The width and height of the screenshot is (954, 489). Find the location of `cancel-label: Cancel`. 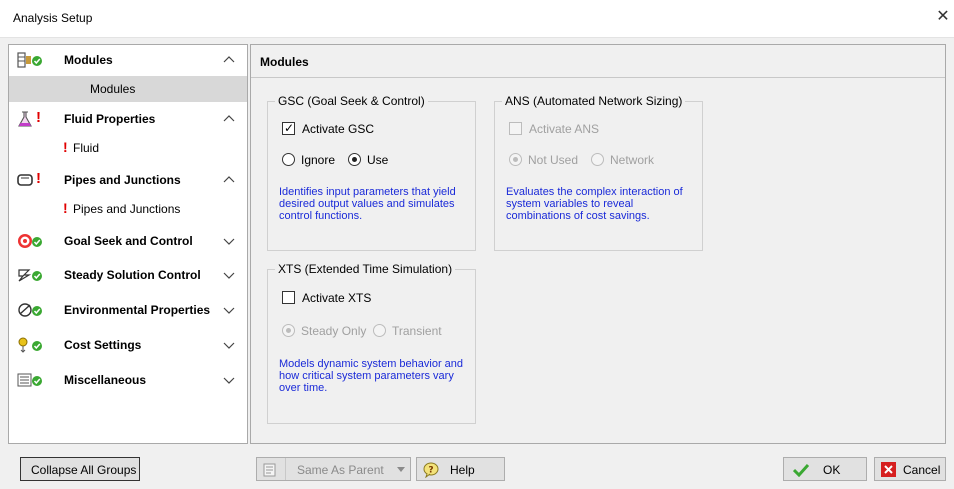

cancel-label: Cancel is located at coordinates (922, 470).